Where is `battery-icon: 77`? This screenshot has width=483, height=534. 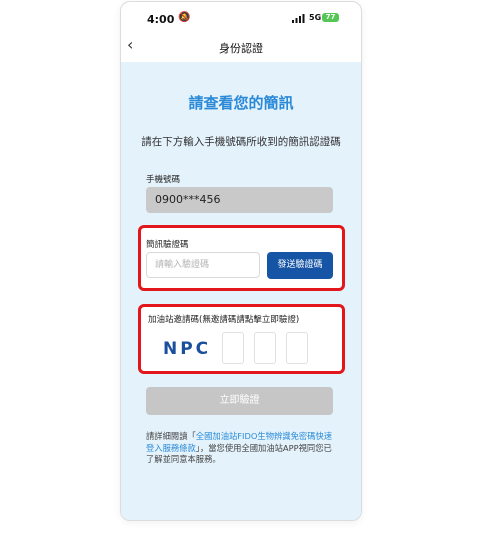
battery-icon: 77 is located at coordinates (330, 17).